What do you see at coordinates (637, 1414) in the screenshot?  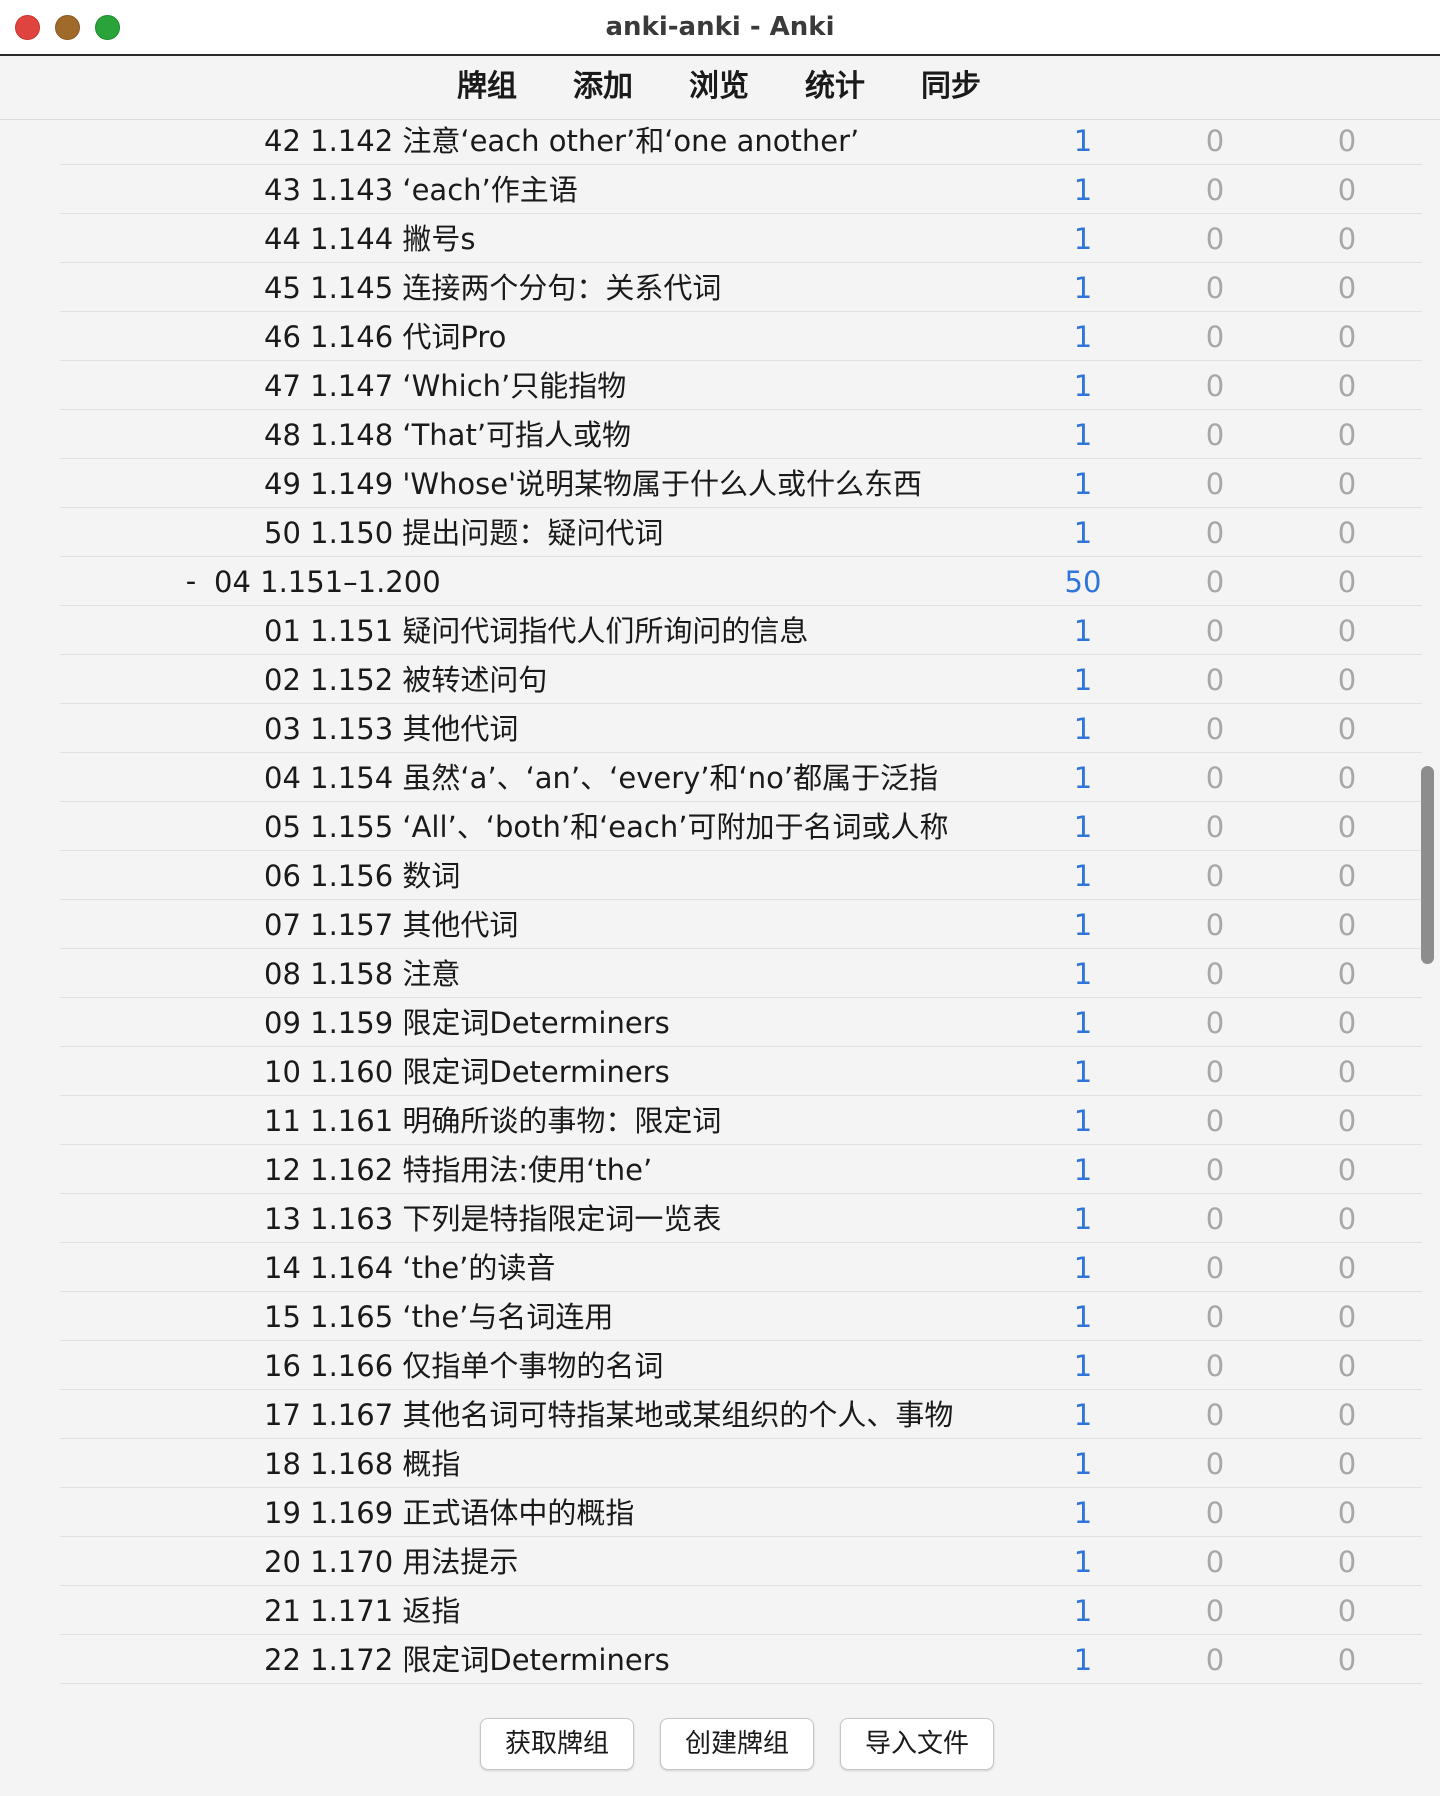 I see `deck-name: 17 1.167 其他名词可特指某地或某组织的个人、事物` at bounding box center [637, 1414].